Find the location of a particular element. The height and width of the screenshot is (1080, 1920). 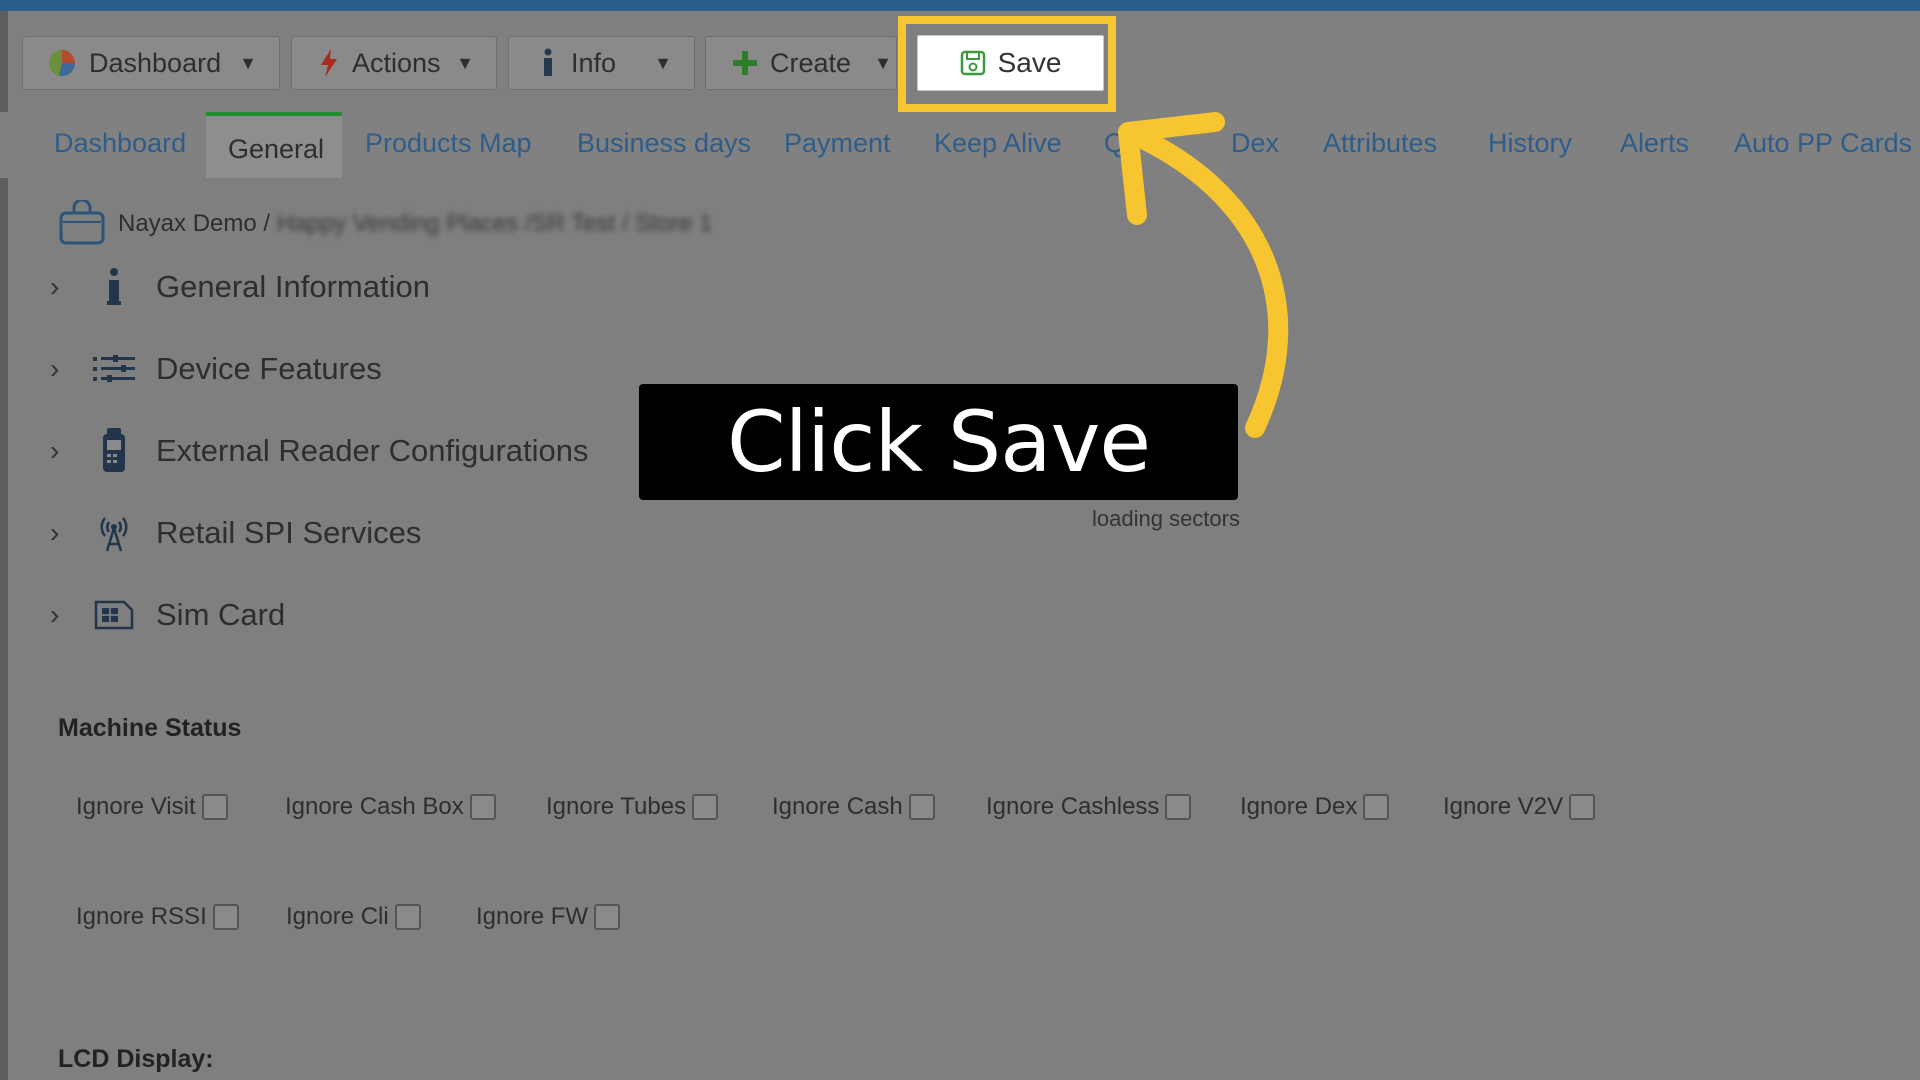

curved-arrow-icon is located at coordinates (1203, 275).